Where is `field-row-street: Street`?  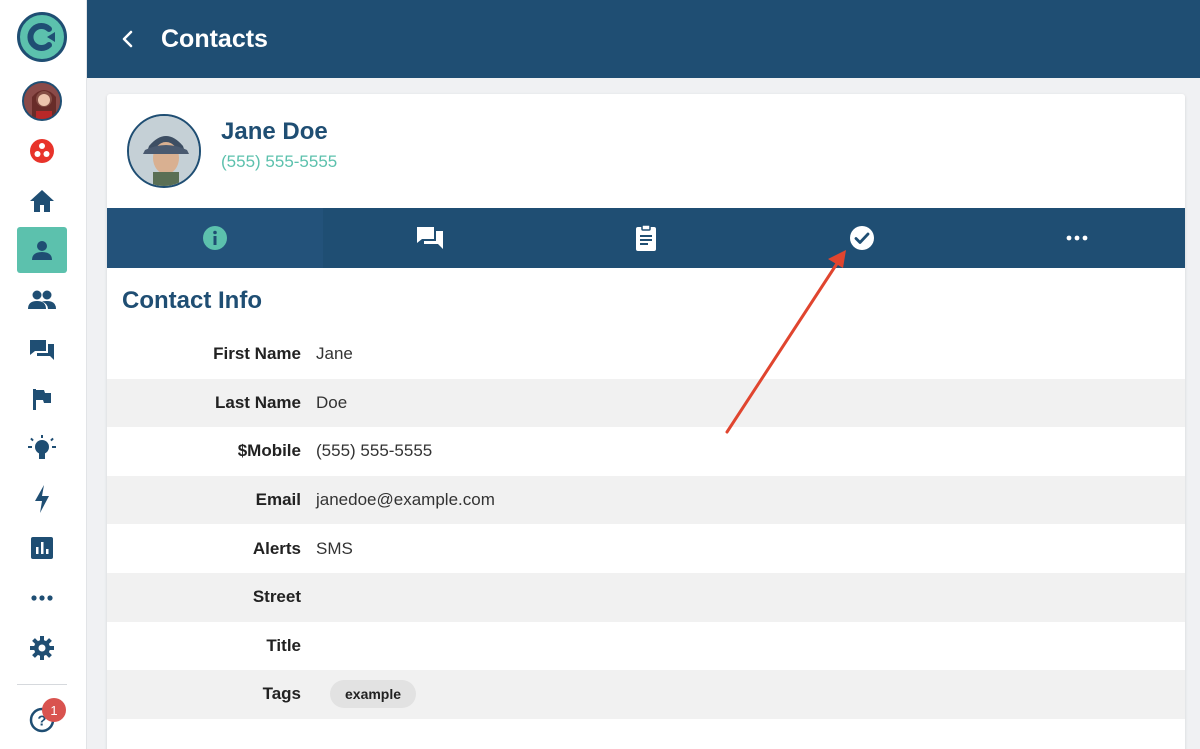
field-row-street: Street is located at coordinates (646, 597).